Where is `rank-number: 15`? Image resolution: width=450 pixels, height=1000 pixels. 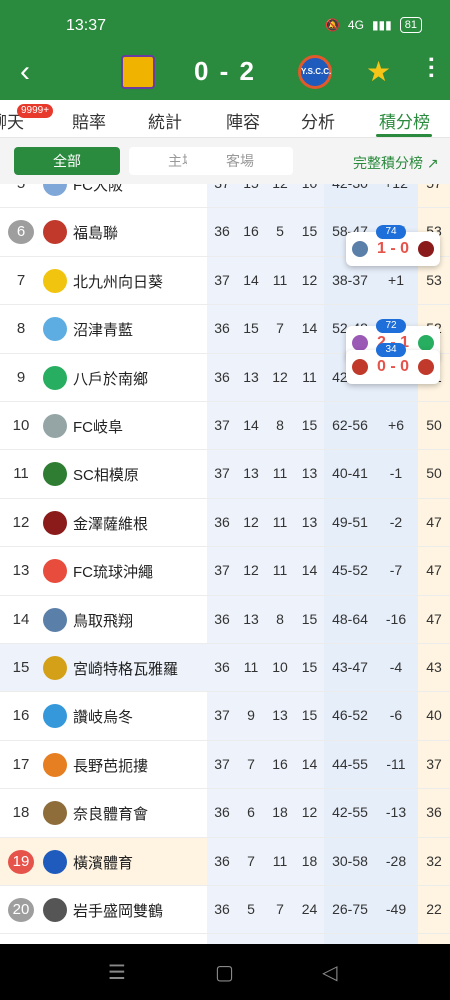
rank-number: 15 is located at coordinates (21, 667).